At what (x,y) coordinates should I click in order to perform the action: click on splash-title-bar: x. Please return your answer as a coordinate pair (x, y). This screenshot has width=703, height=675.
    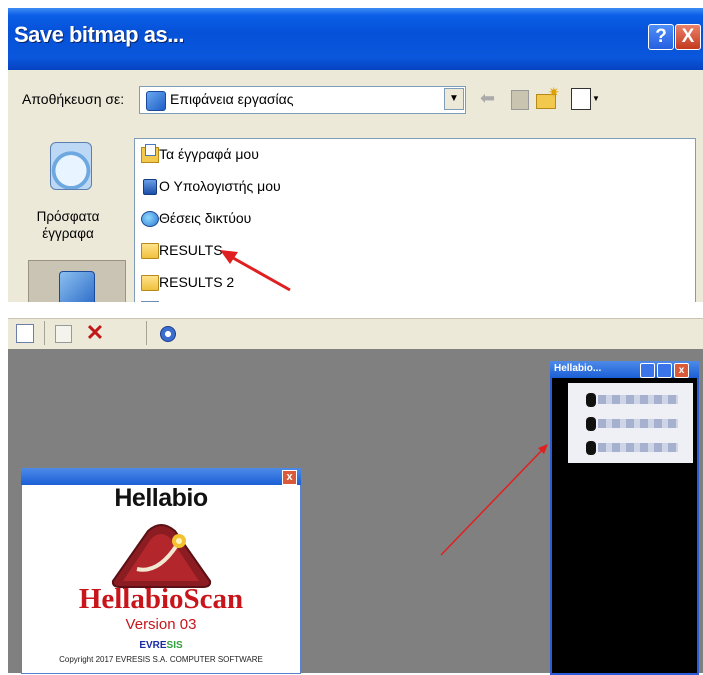
    Looking at the image, I should click on (161, 476).